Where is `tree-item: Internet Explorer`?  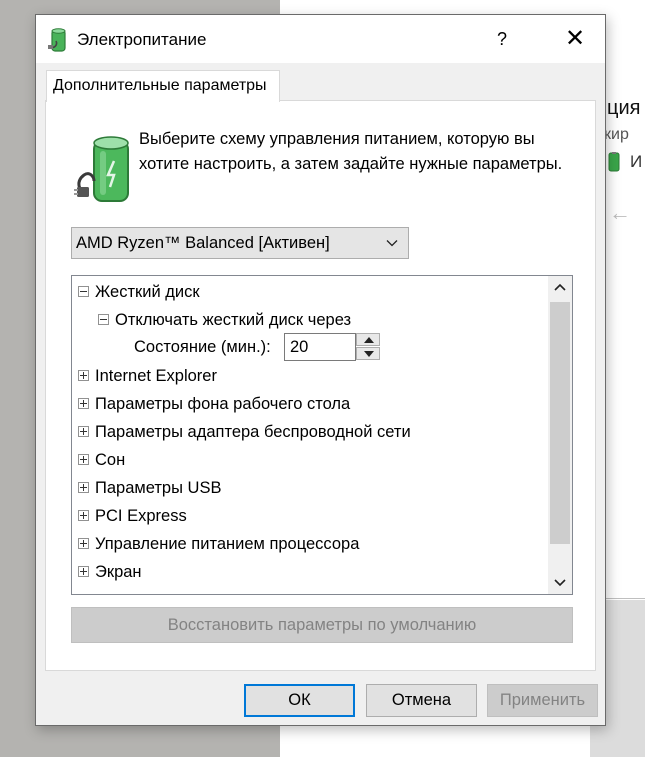
tree-item: Internet Explorer is located at coordinates (147, 376).